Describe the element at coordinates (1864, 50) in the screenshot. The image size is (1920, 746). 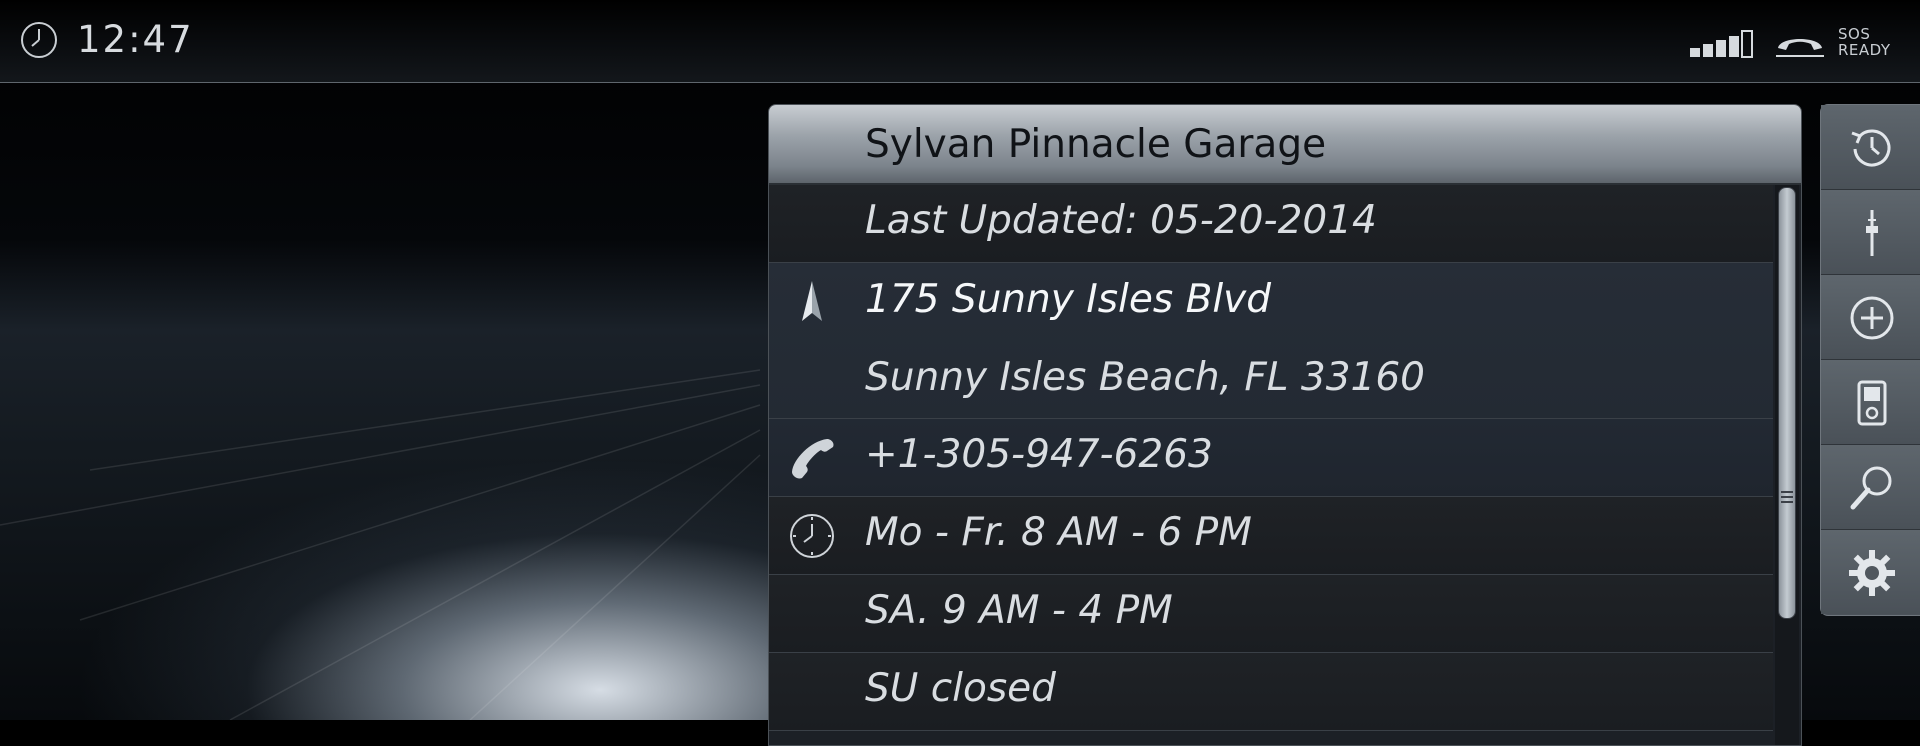
I see `sos-ready-label: READY` at that location.